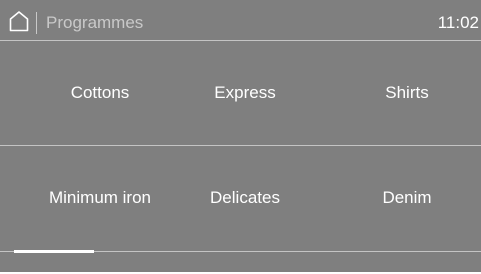  What do you see at coordinates (245, 93) in the screenshot?
I see `programme-express: Express` at bounding box center [245, 93].